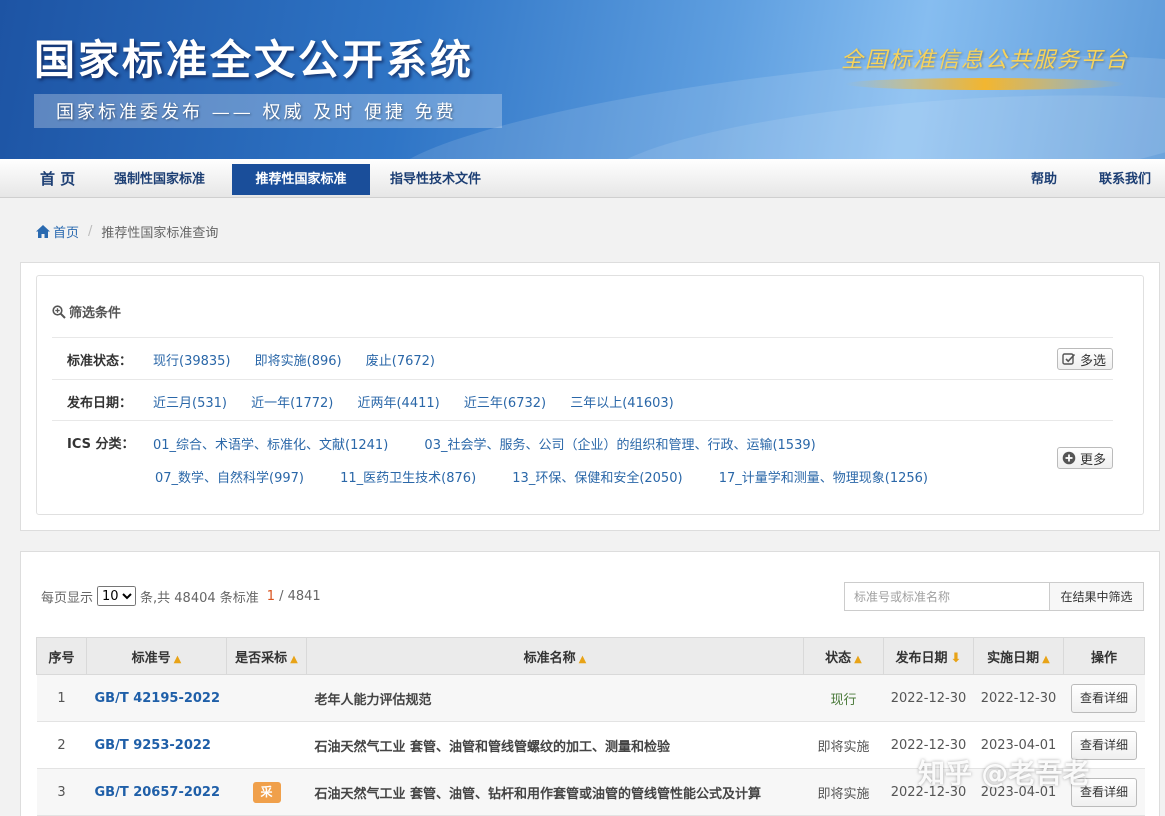 Image resolution: width=1165 pixels, height=816 pixels. Describe the element at coordinates (408, 478) in the screenshot. I see `ics-option: 11_医药卫生技术(876)` at that location.